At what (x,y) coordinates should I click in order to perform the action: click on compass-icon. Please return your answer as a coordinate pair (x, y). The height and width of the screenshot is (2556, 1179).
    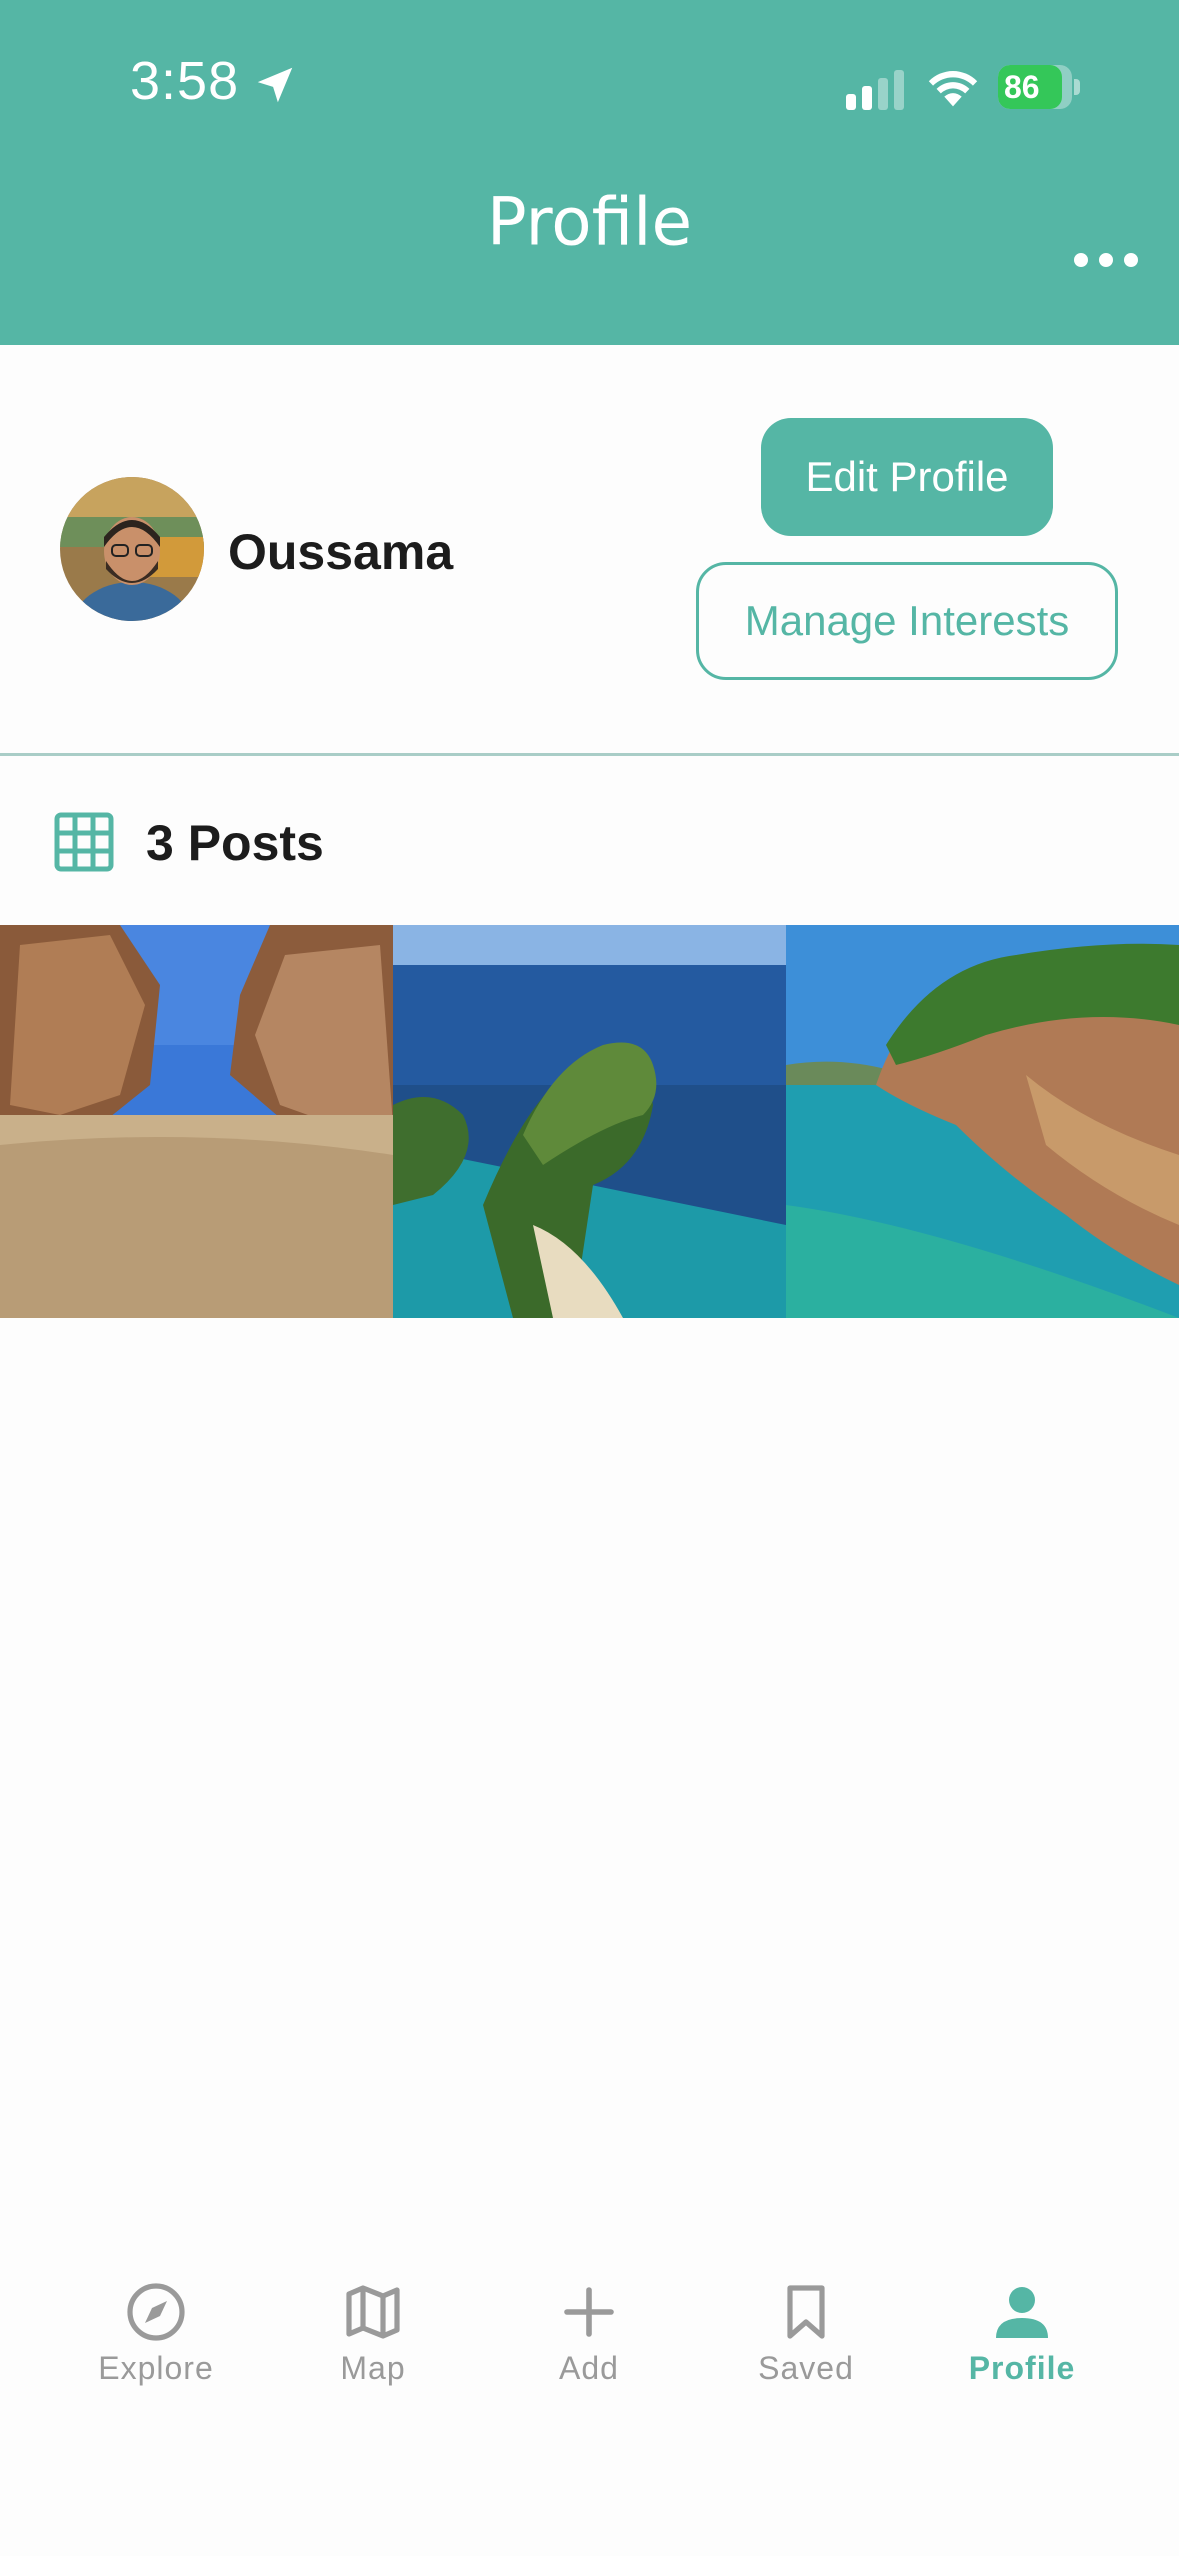
    Looking at the image, I should click on (156, 2312).